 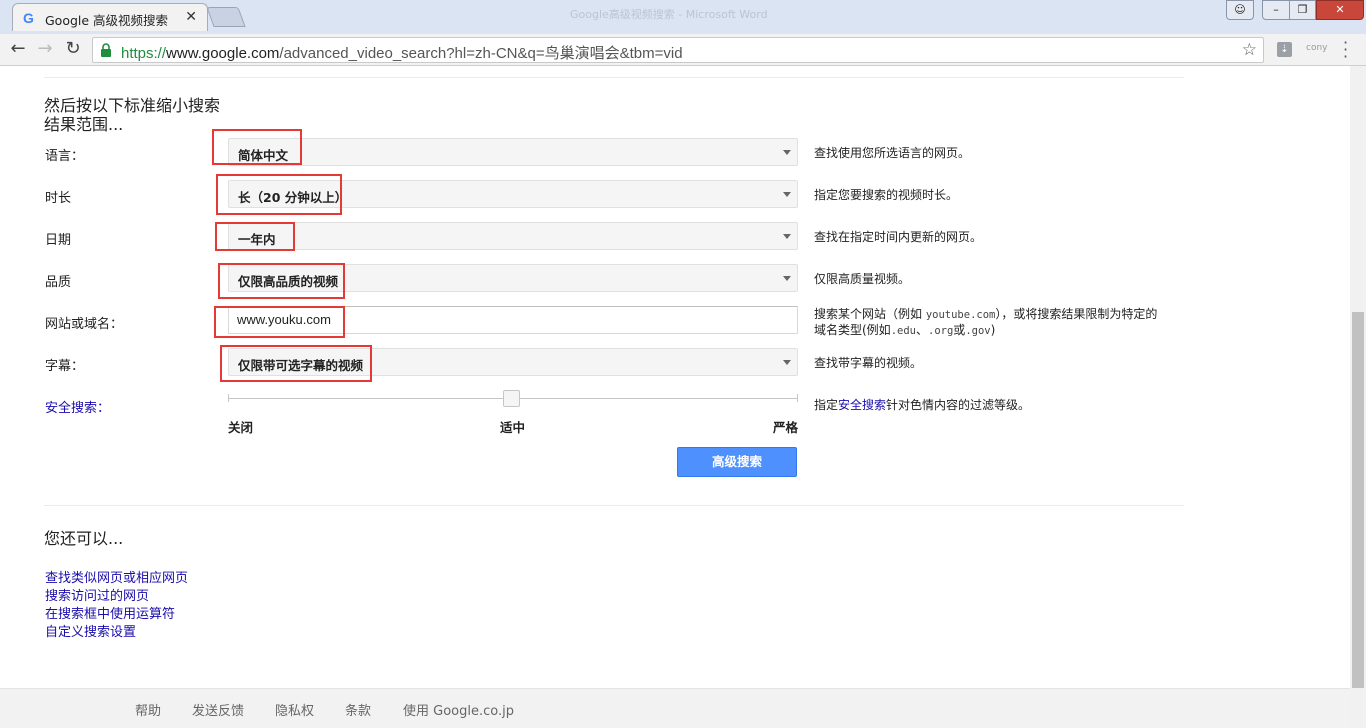 I want to click on date-hint: 查找在指定时间内更新的网页。, so click(x=898, y=237).